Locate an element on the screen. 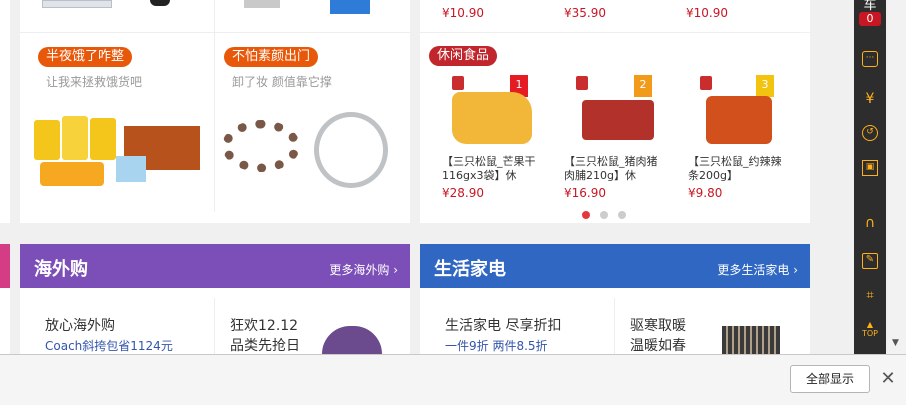 The image size is (906, 405). tile-title: 放心海外购 is located at coordinates (80, 325).